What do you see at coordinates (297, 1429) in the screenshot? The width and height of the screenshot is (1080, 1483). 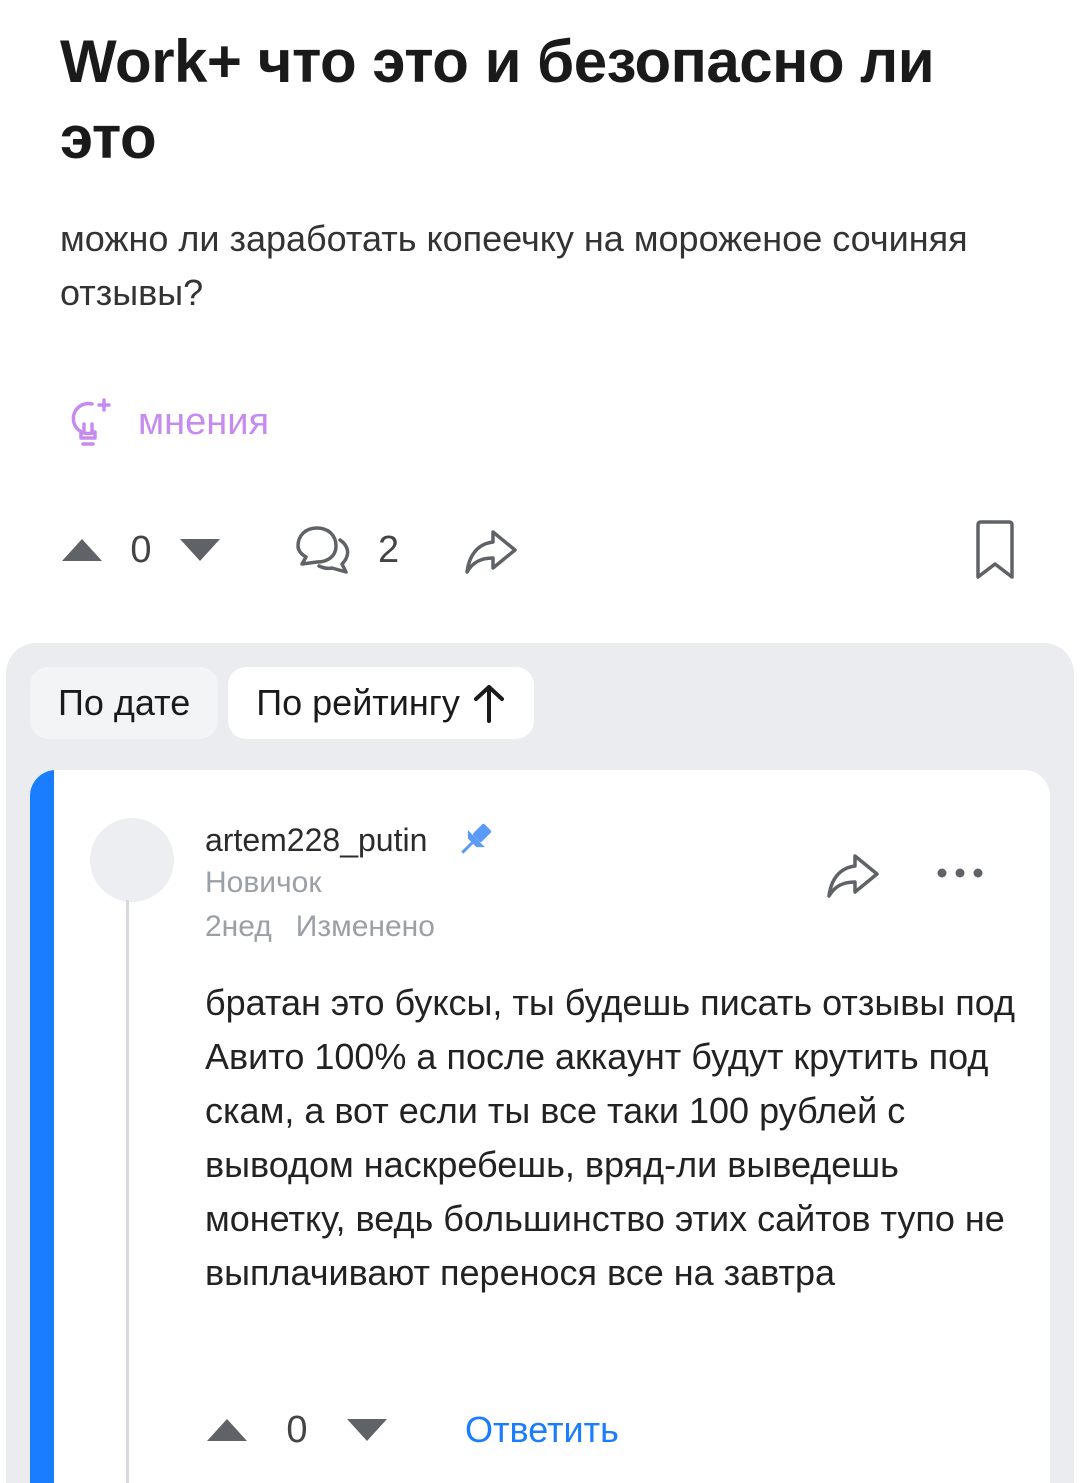 I see `comment-score: 0` at bounding box center [297, 1429].